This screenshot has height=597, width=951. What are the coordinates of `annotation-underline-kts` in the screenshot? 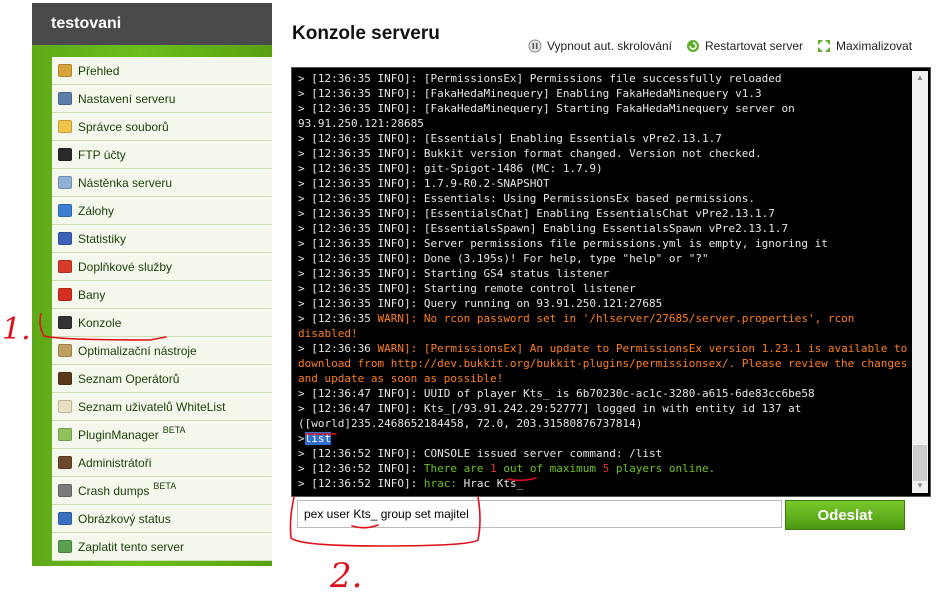 It's located at (522, 479).